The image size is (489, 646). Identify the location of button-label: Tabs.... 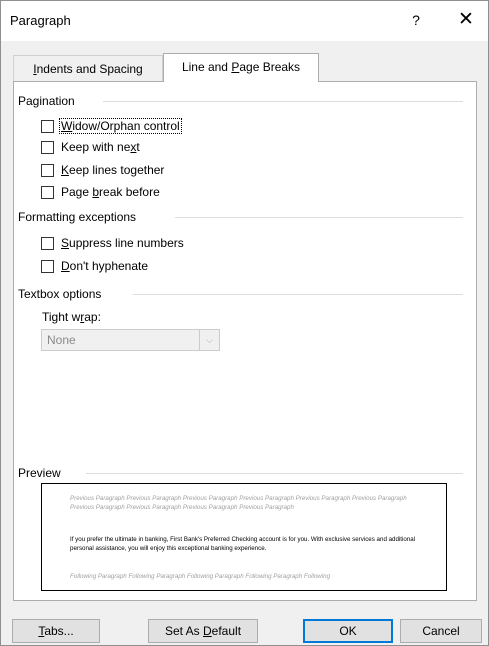
(56, 631).